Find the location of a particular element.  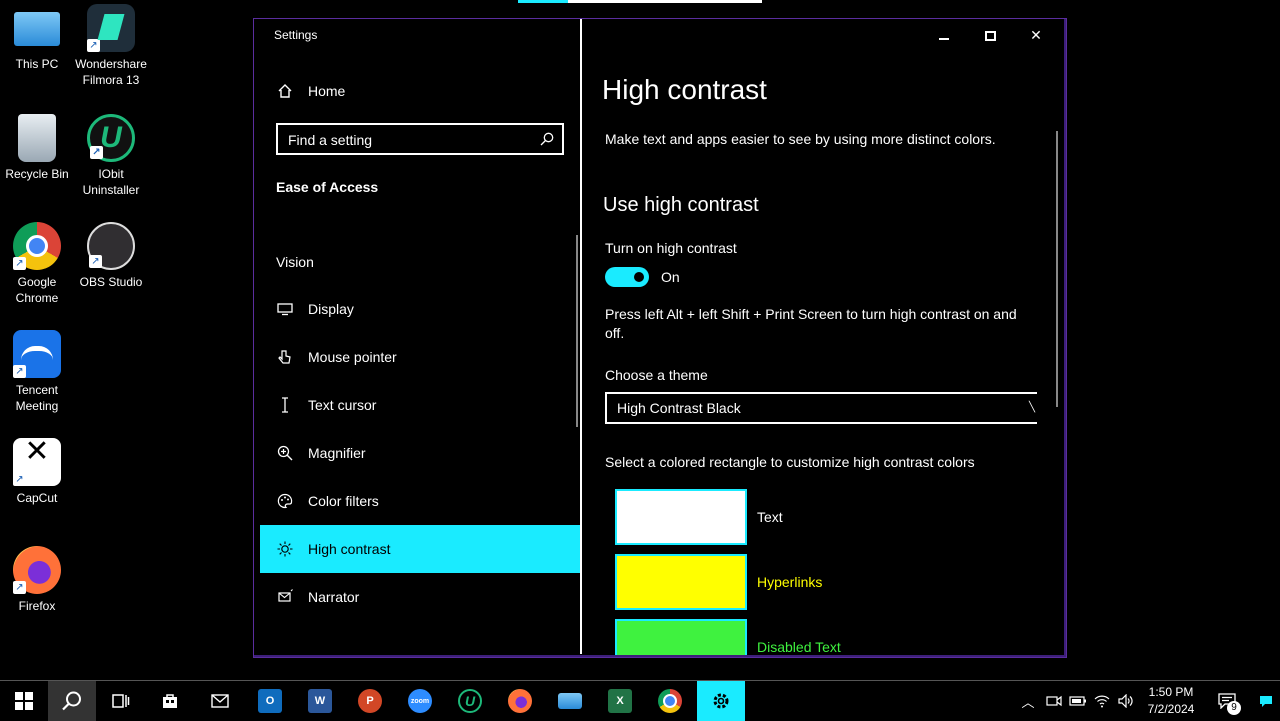

theme-dropdown-value: High Contrast Black is located at coordinates (679, 408).